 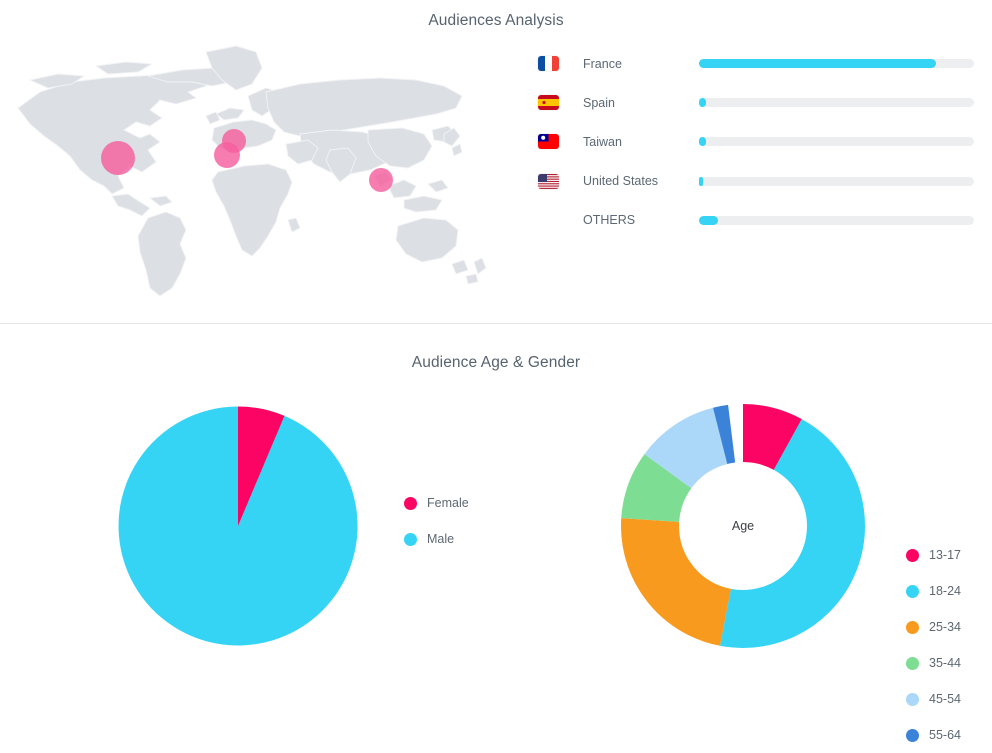 What do you see at coordinates (548, 103) in the screenshot?
I see `flag-spain-icon` at bounding box center [548, 103].